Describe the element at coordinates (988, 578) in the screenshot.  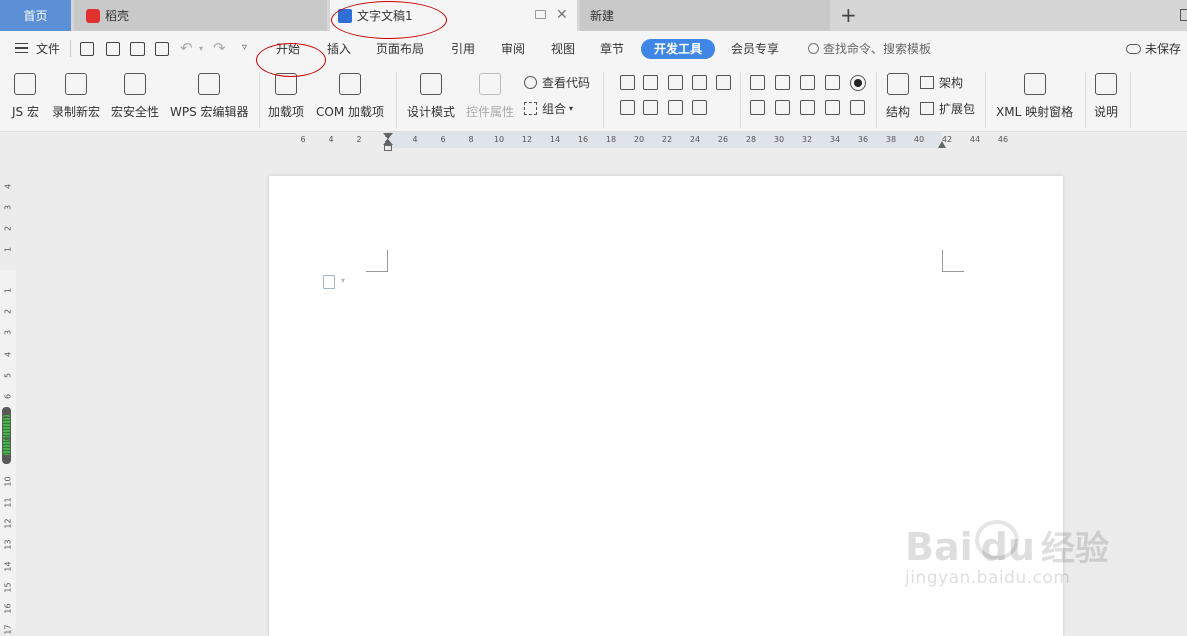
I see `watermark-url: jingyan.baidu.com` at that location.